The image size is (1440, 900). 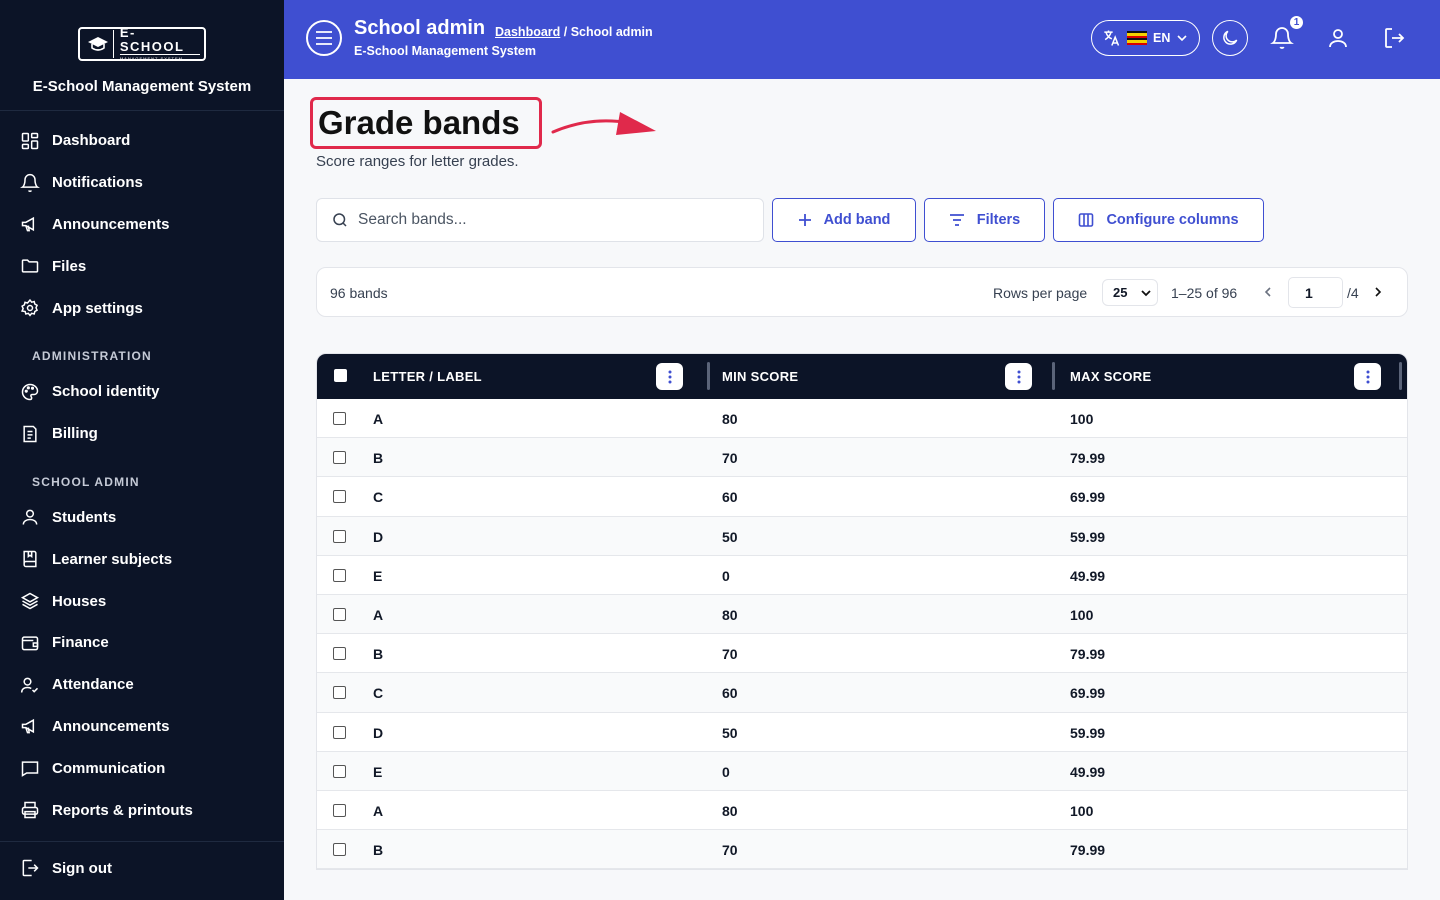 I want to click on cell-min-score: 50, so click(x=730, y=536).